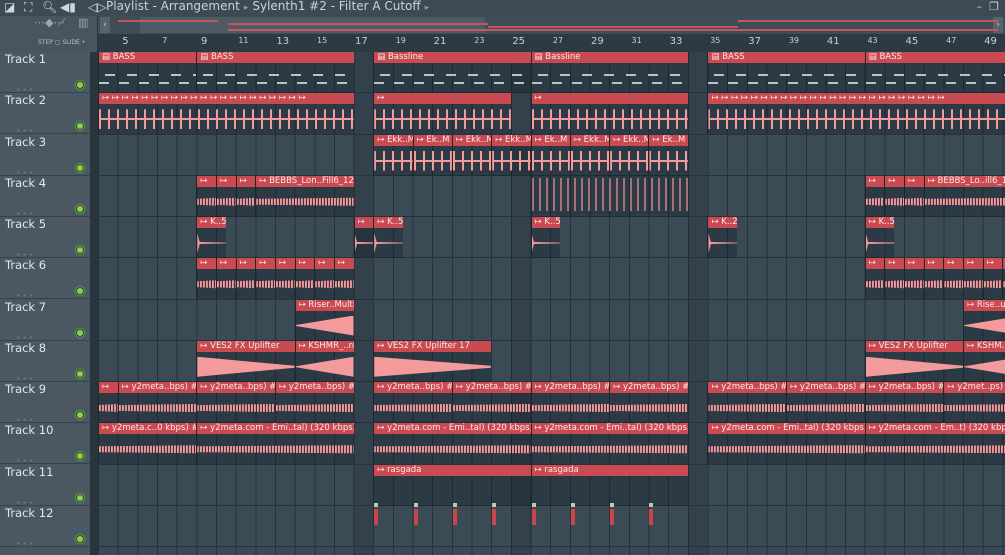 The image size is (1005, 555). Describe the element at coordinates (45, 361) in the screenshot. I see `track-header: Track 8 • • •` at that location.